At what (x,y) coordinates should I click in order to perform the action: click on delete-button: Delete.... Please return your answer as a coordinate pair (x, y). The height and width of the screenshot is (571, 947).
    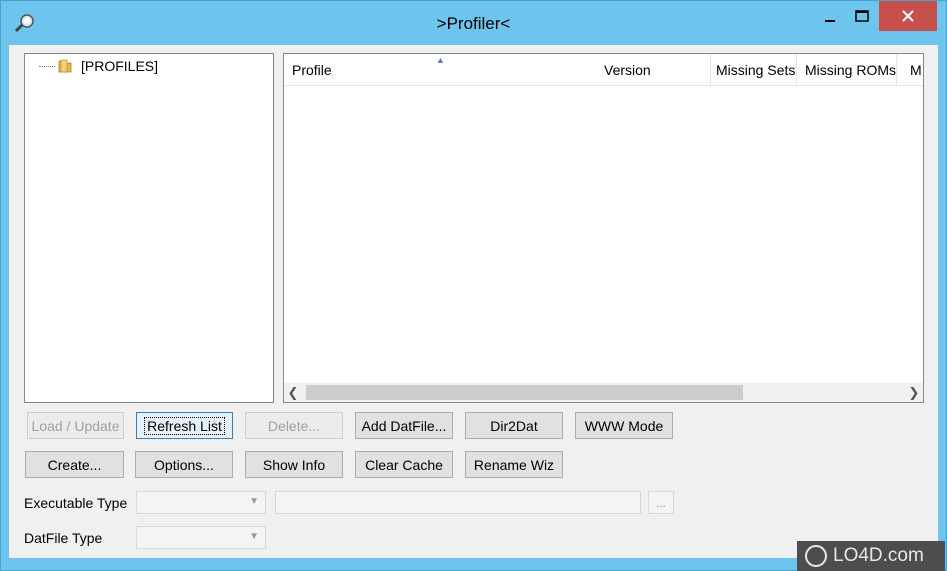
    Looking at the image, I should click on (294, 425).